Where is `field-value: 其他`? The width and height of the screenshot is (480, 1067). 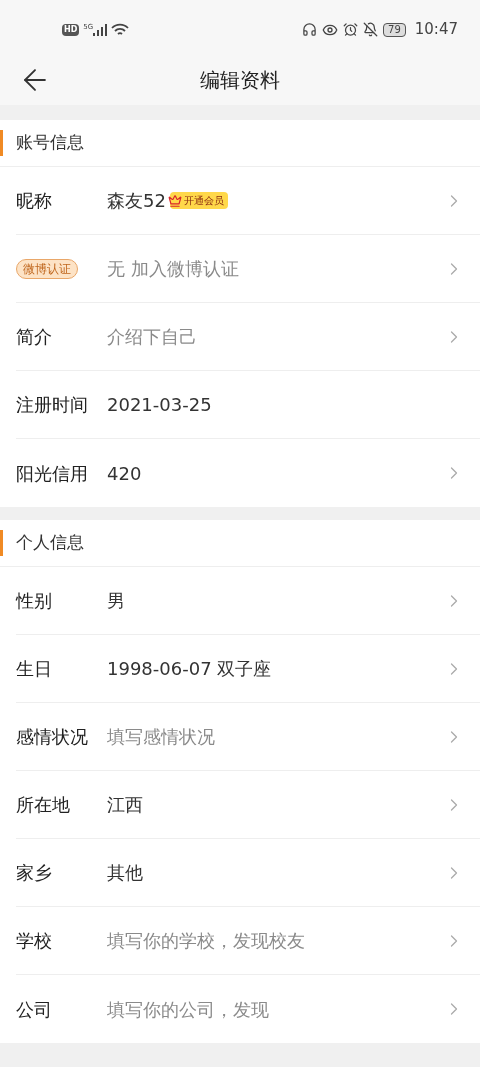 field-value: 其他 is located at coordinates (125, 873).